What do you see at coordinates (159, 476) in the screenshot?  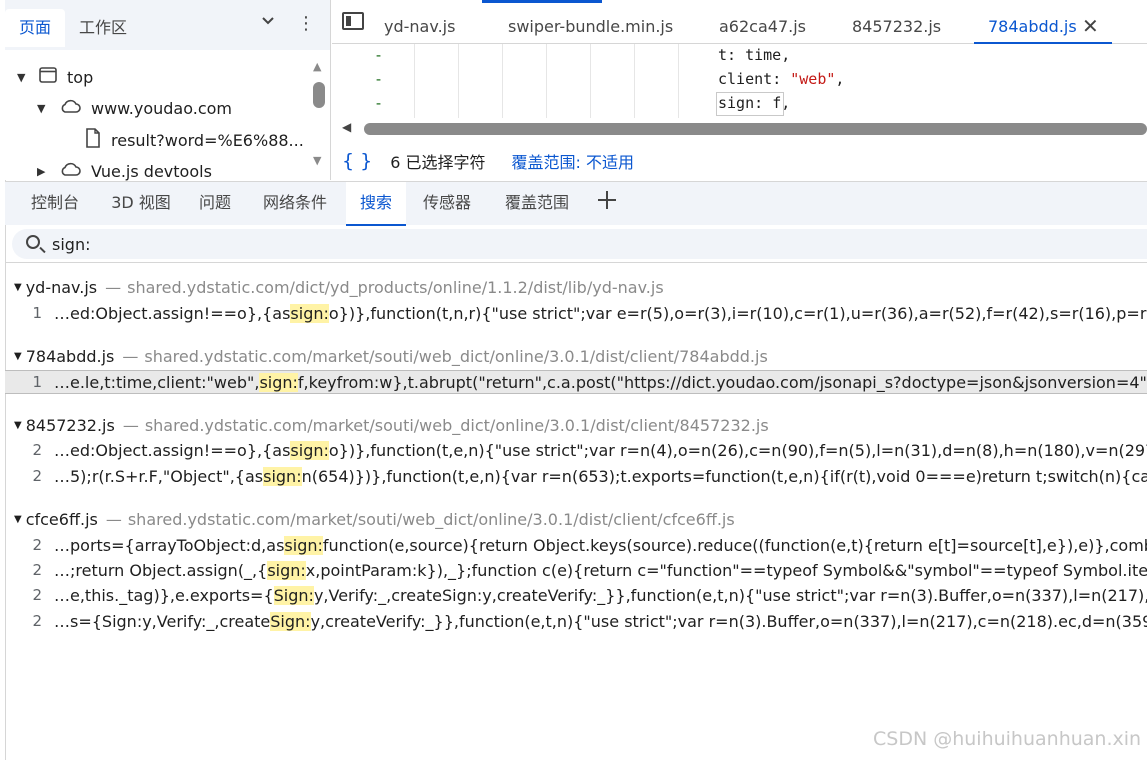 I see `match-before: …5);r(r.S+r.F,"Object",{as` at bounding box center [159, 476].